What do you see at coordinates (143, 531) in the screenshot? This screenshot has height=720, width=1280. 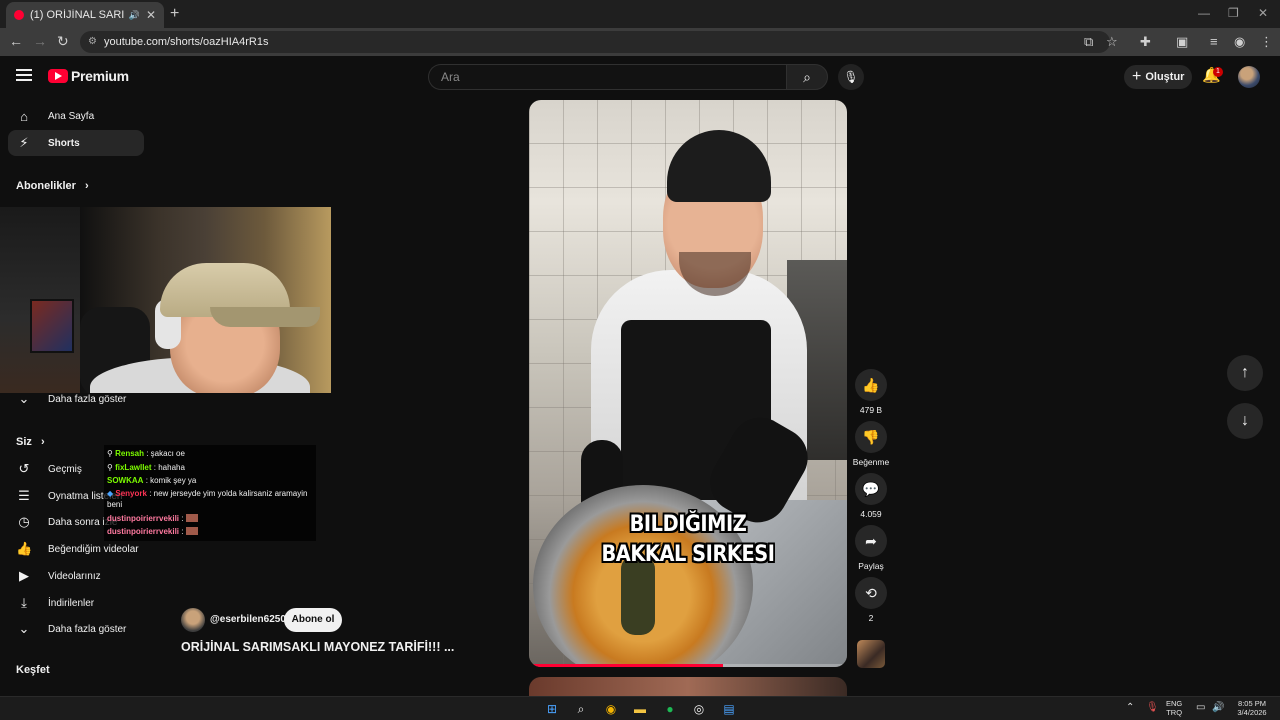 I see `chat-username: dustinpoirierrvekili` at bounding box center [143, 531].